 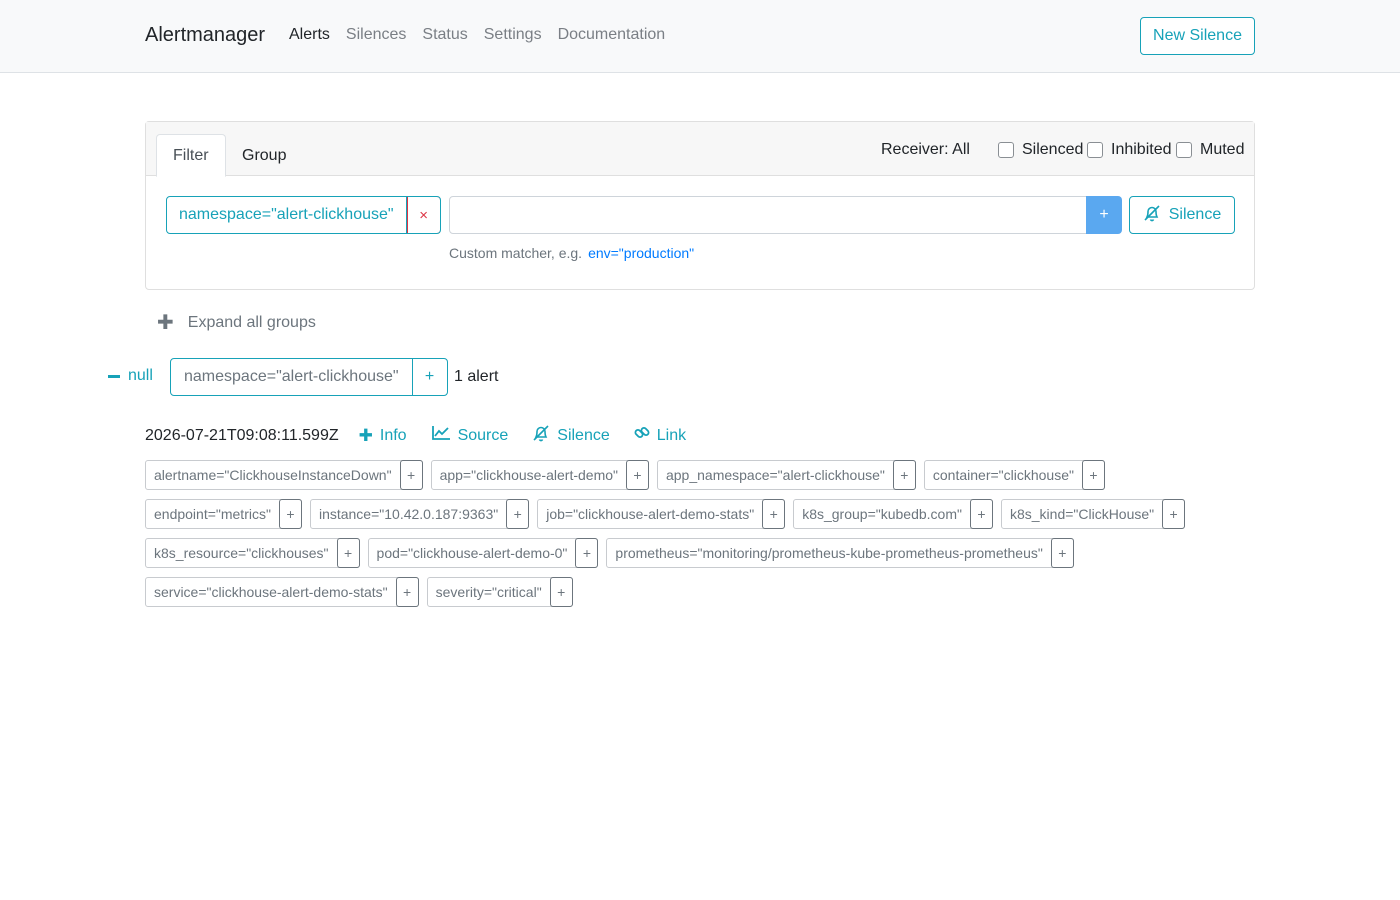 I want to click on alert-label: endpoint="metrics" +, so click(x=223, y=514).